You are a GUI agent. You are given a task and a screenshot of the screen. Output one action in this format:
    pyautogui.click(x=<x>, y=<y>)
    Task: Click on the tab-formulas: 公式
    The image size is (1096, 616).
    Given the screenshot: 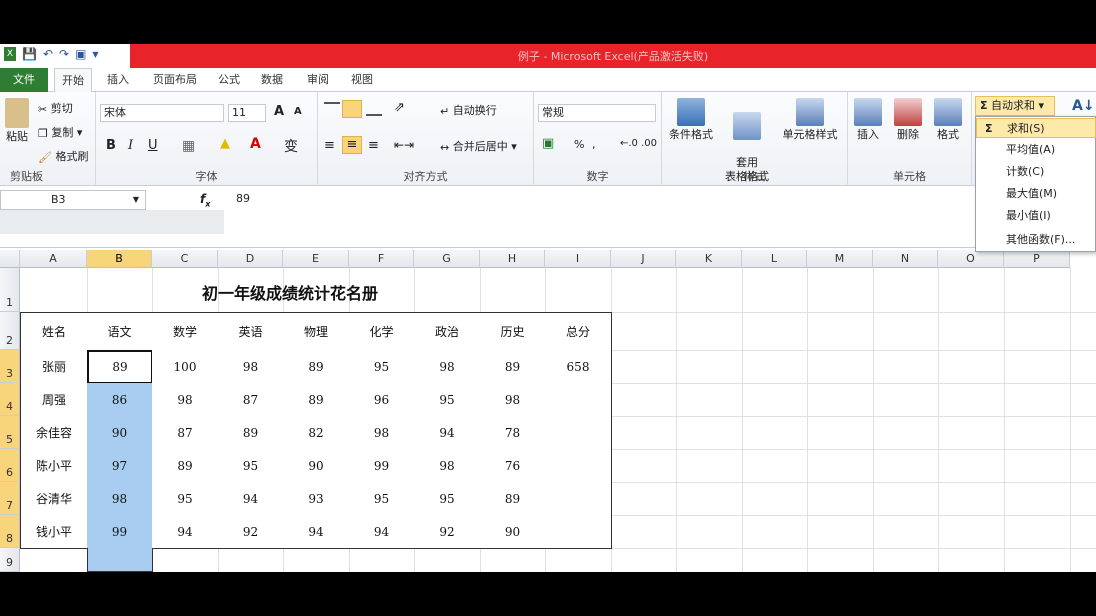 What is the action you would take?
    pyautogui.click(x=229, y=80)
    